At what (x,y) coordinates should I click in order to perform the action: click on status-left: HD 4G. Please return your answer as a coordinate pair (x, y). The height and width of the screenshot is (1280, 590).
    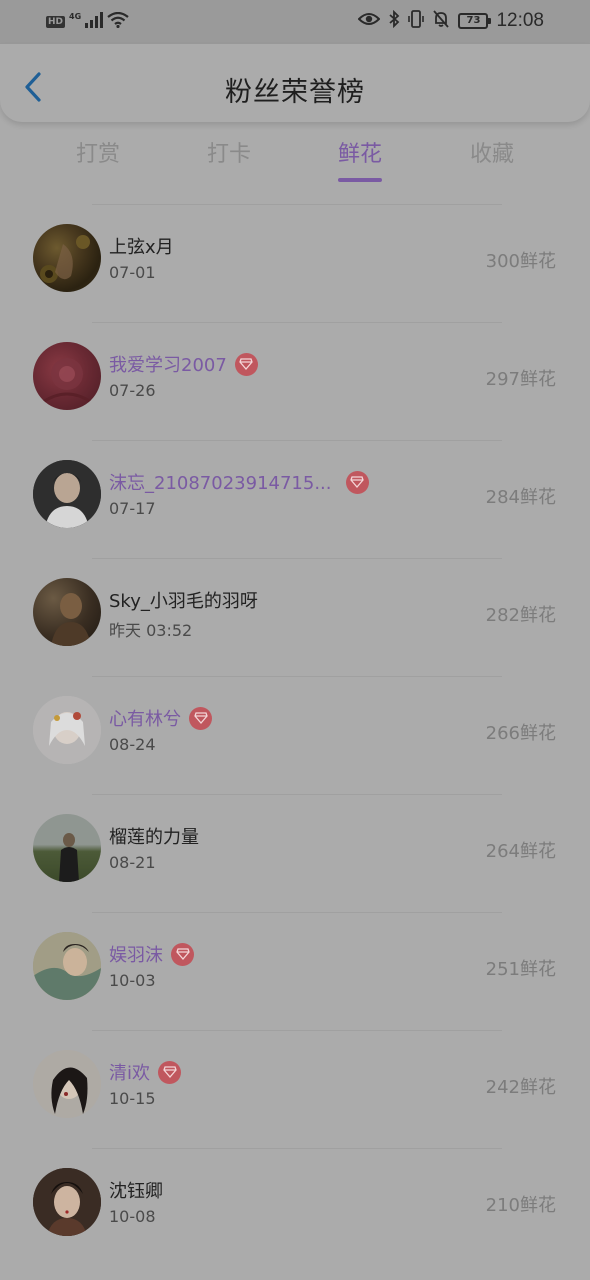
    Looking at the image, I should click on (87, 22).